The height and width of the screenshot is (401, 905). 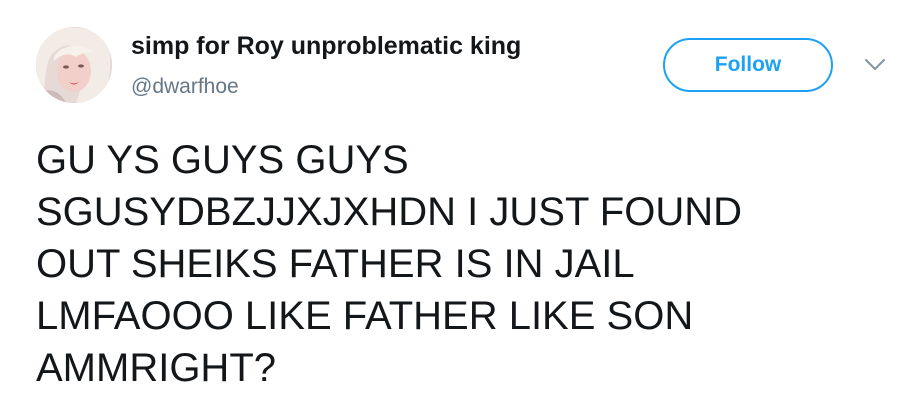 What do you see at coordinates (875, 65) in the screenshot?
I see `chevron-down-icon` at bounding box center [875, 65].